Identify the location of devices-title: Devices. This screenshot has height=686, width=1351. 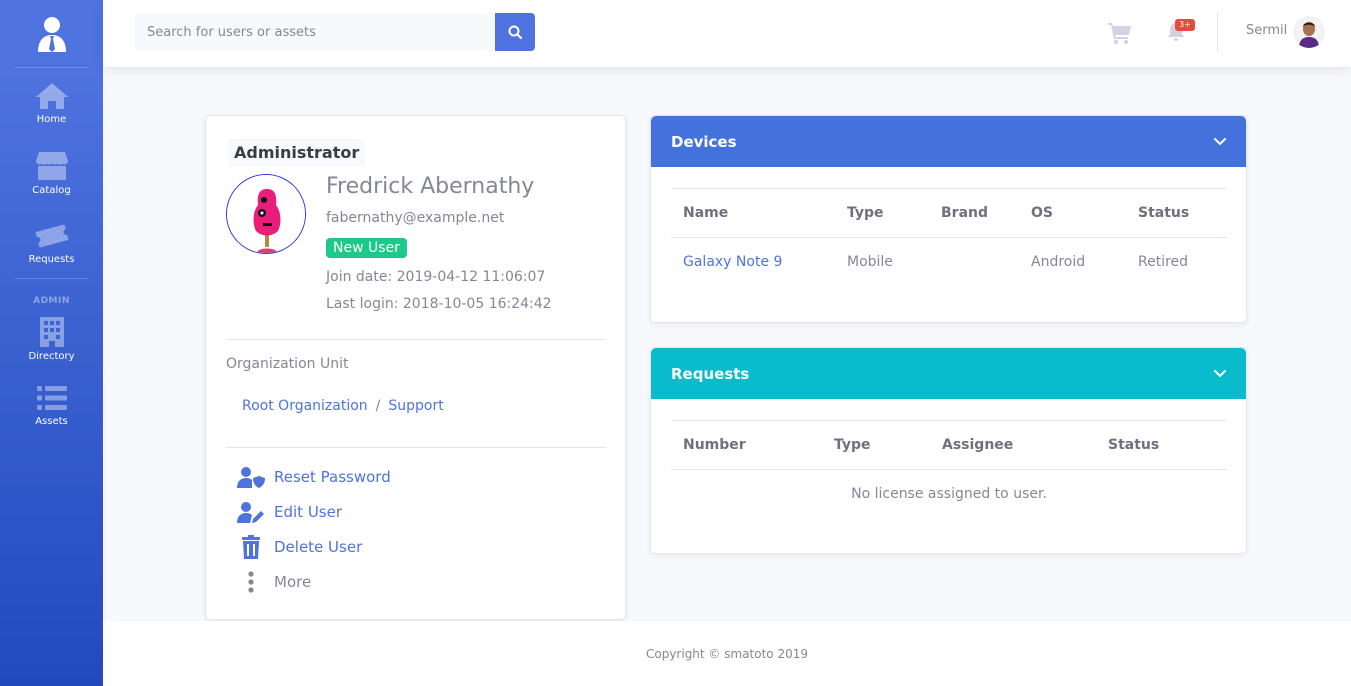
(704, 141).